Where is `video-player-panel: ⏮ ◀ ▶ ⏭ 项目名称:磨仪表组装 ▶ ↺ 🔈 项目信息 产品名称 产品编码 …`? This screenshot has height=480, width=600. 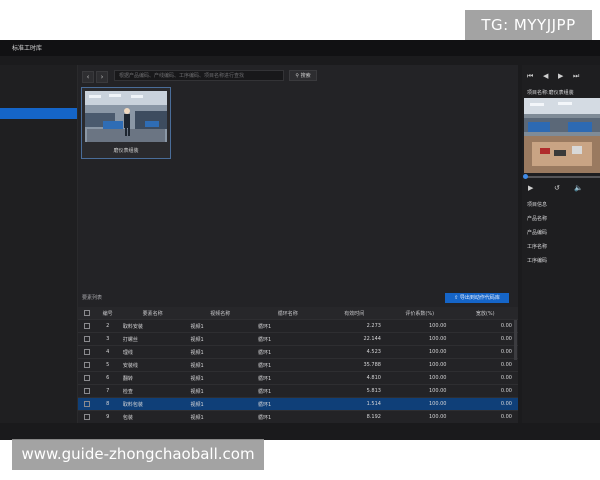
video-player-panel: ⏮ ◀ ▶ ⏭ 项目名称:磨仪表组装 ▶ ↺ 🔈 项目信息 产品名称 产品编码 … is located at coordinates (561, 252).